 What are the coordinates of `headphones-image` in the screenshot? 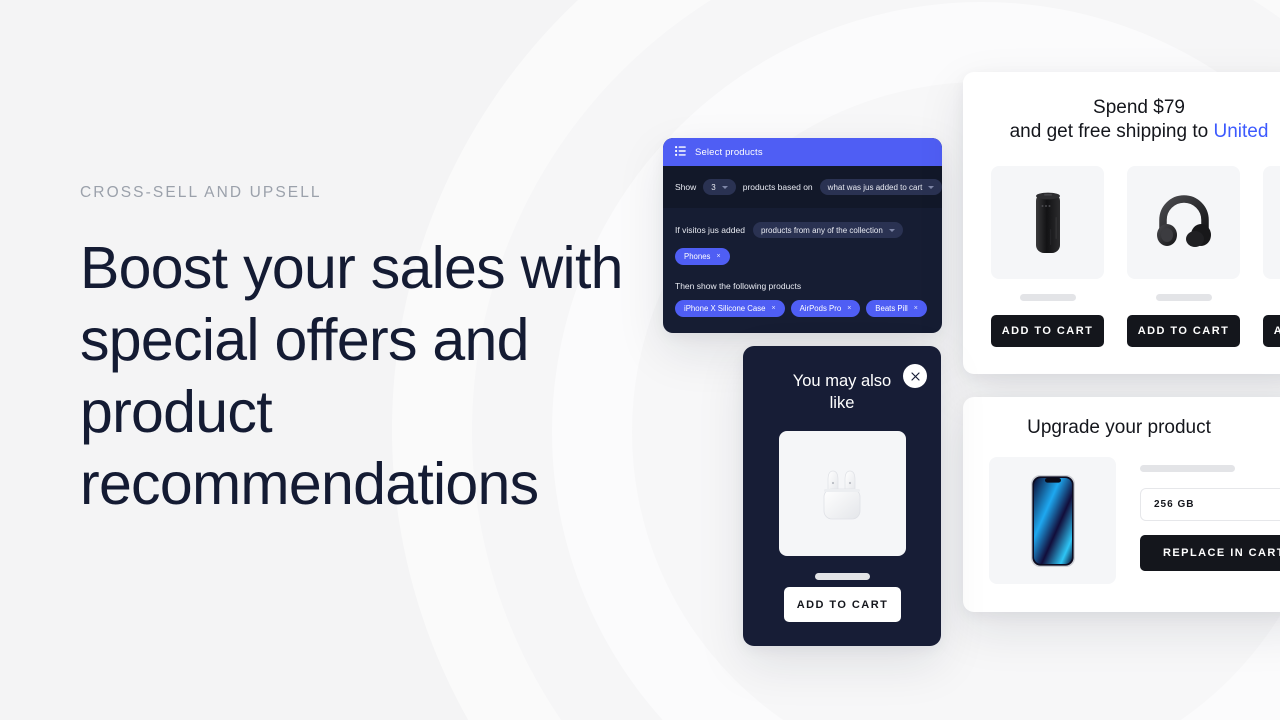 It's located at (1183, 220).